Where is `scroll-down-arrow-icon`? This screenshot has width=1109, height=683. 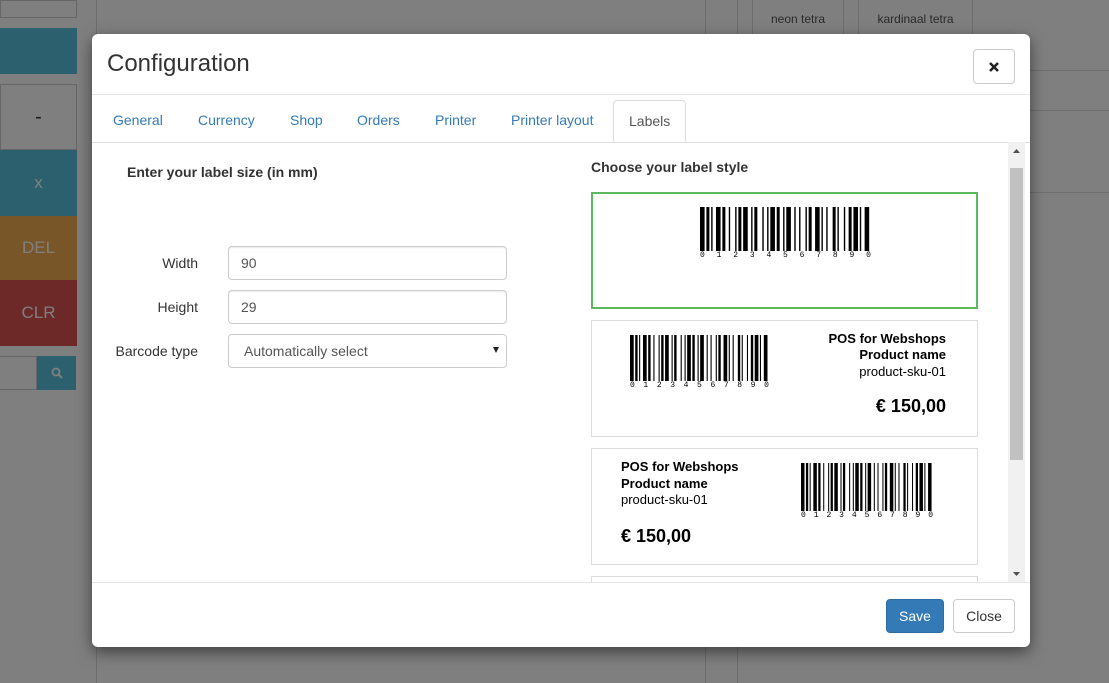
scroll-down-arrow-icon is located at coordinates (1016, 573).